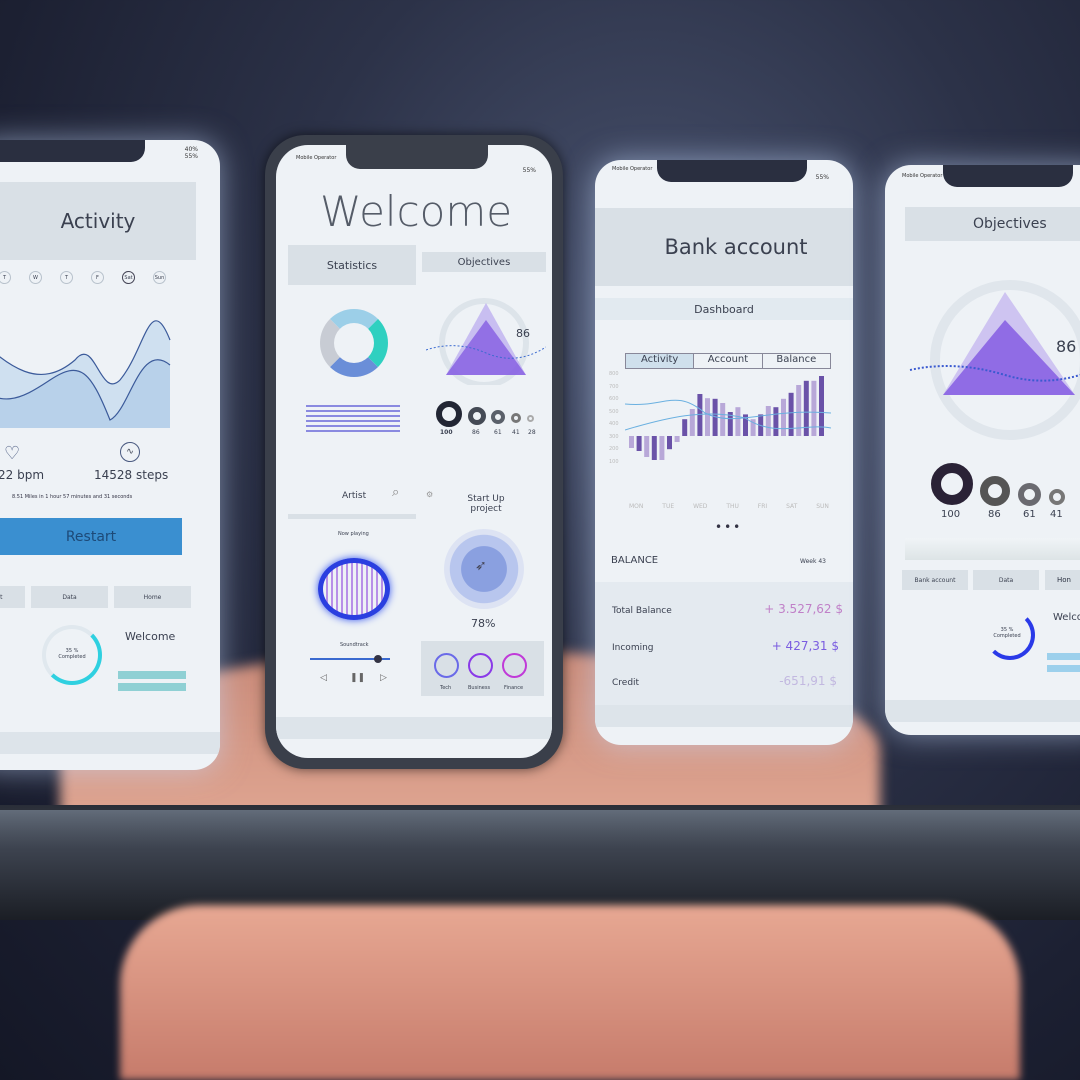 The image size is (1080, 1080). I want to click on restart-button: Restart, so click(91, 536).